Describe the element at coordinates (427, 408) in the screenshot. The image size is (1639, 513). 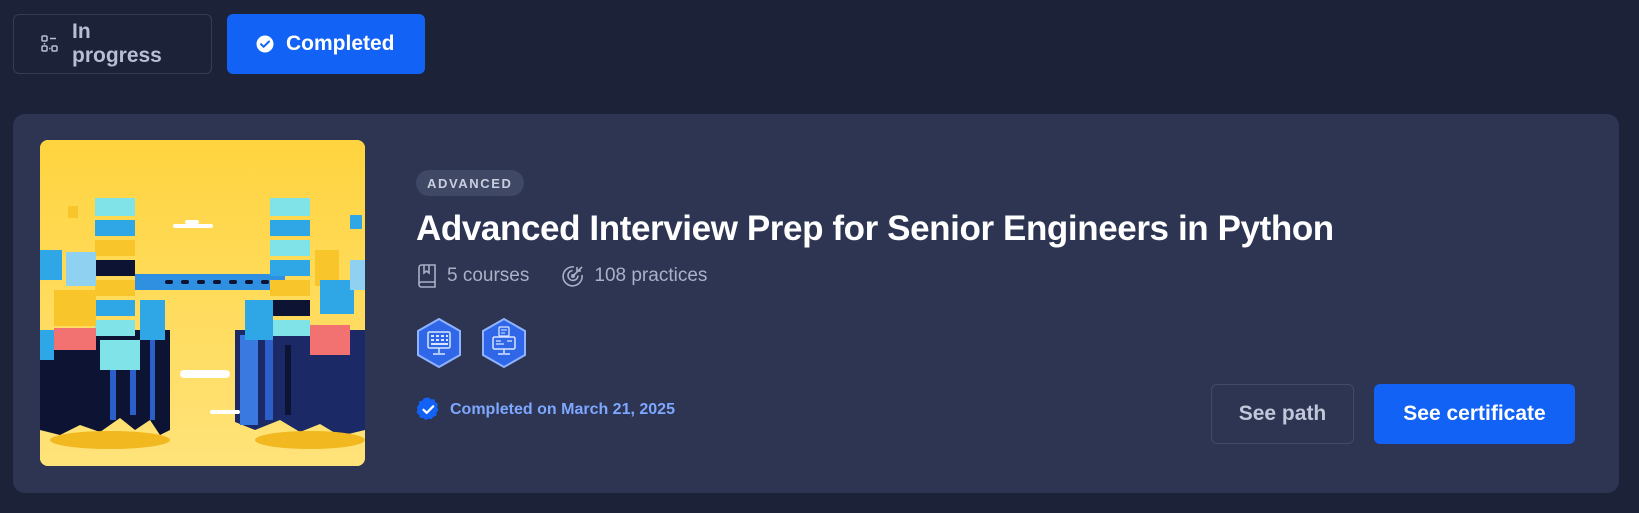
I see `check-badge-icon` at that location.